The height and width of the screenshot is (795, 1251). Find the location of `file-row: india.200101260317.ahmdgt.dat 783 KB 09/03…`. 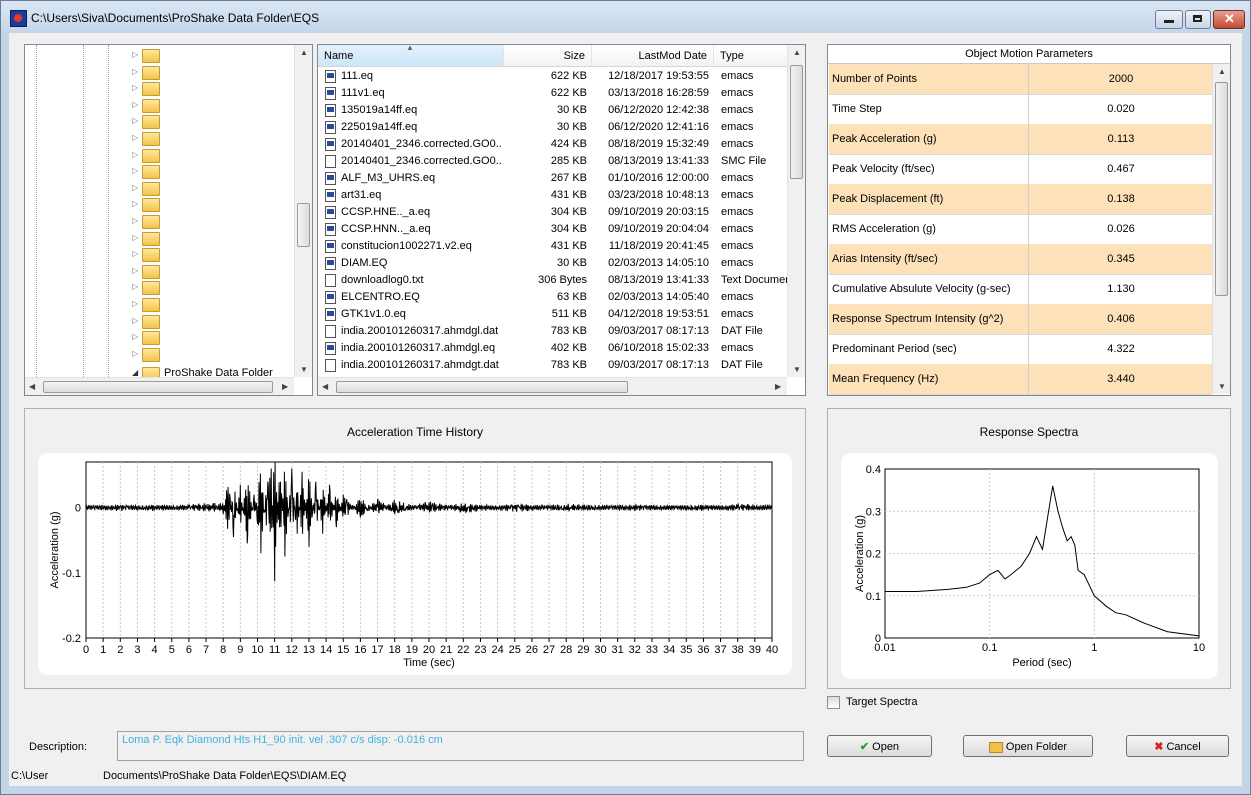

file-row: india.200101260317.ahmdgt.dat 783 KB 09/03… is located at coordinates (553, 365).